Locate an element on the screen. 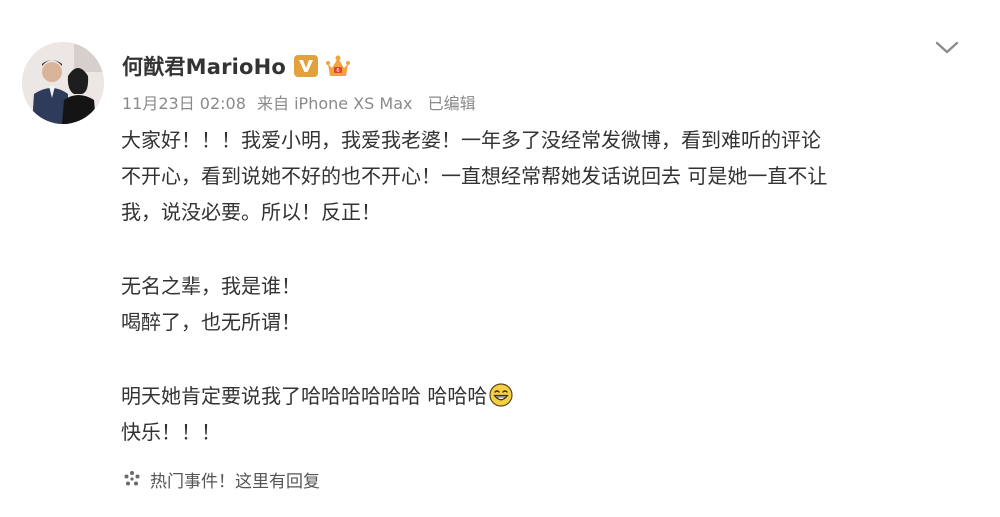 This screenshot has height=517, width=1000. edited-label: 已编辑 is located at coordinates (452, 103).